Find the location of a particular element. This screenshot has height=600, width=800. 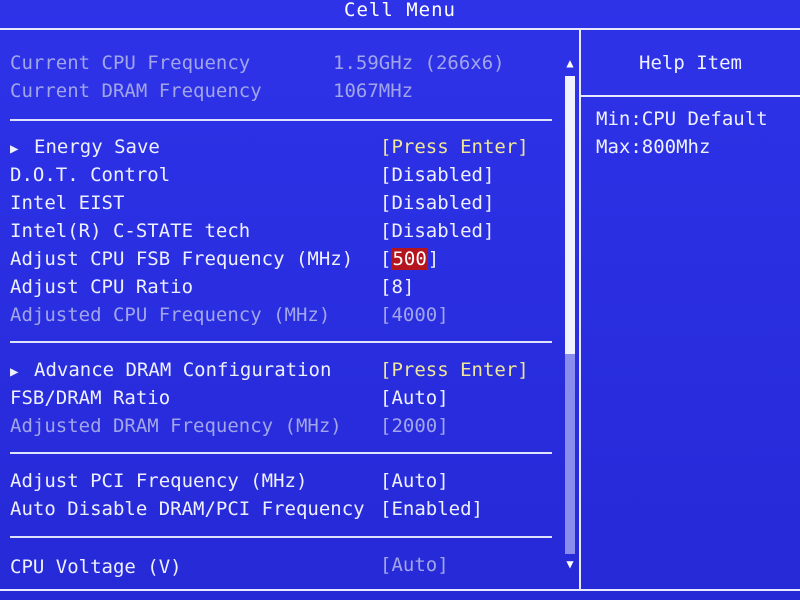

current-cpu-frequency-value: 1.59GHz (266x6) is located at coordinates (419, 63).